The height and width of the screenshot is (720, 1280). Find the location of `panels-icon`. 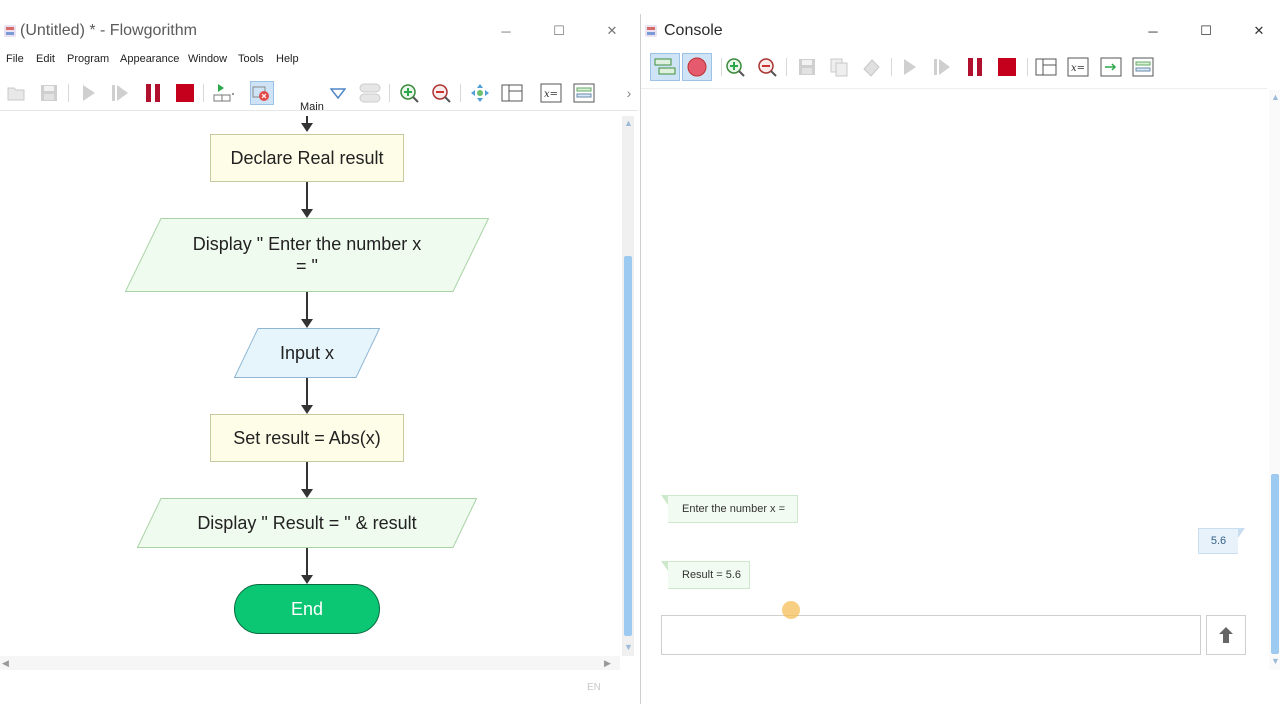

panels-icon is located at coordinates (512, 93).